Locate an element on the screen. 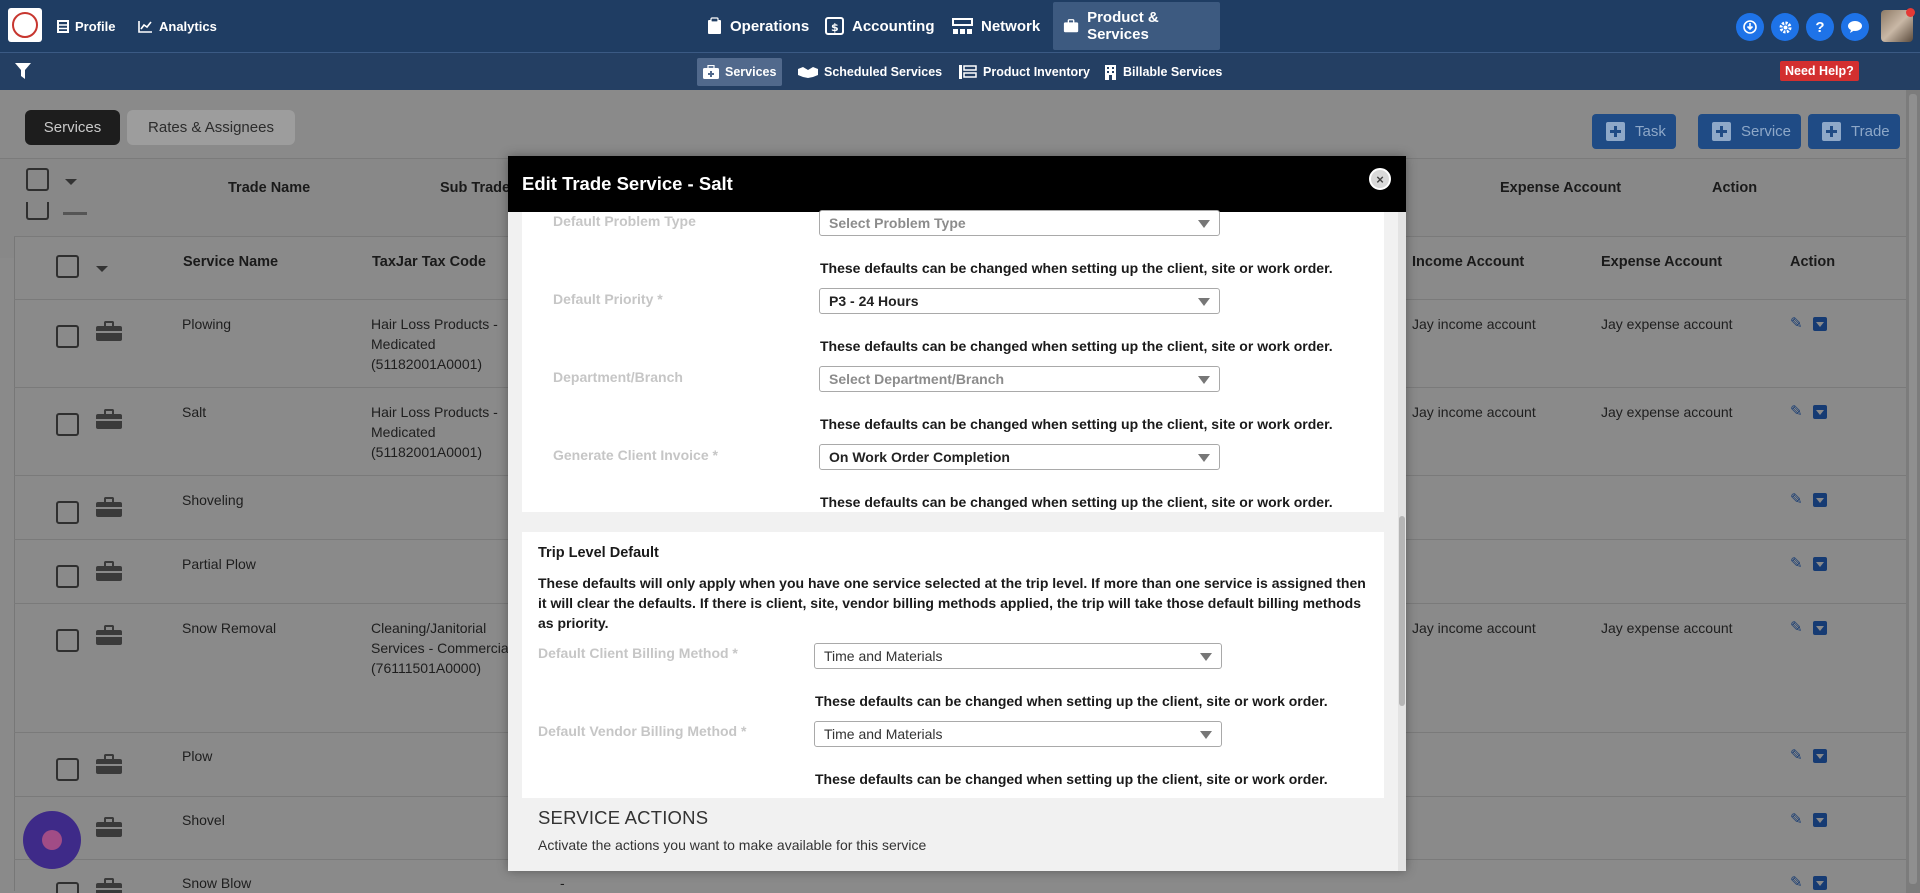  caret-down-icon is located at coordinates (1206, 735).